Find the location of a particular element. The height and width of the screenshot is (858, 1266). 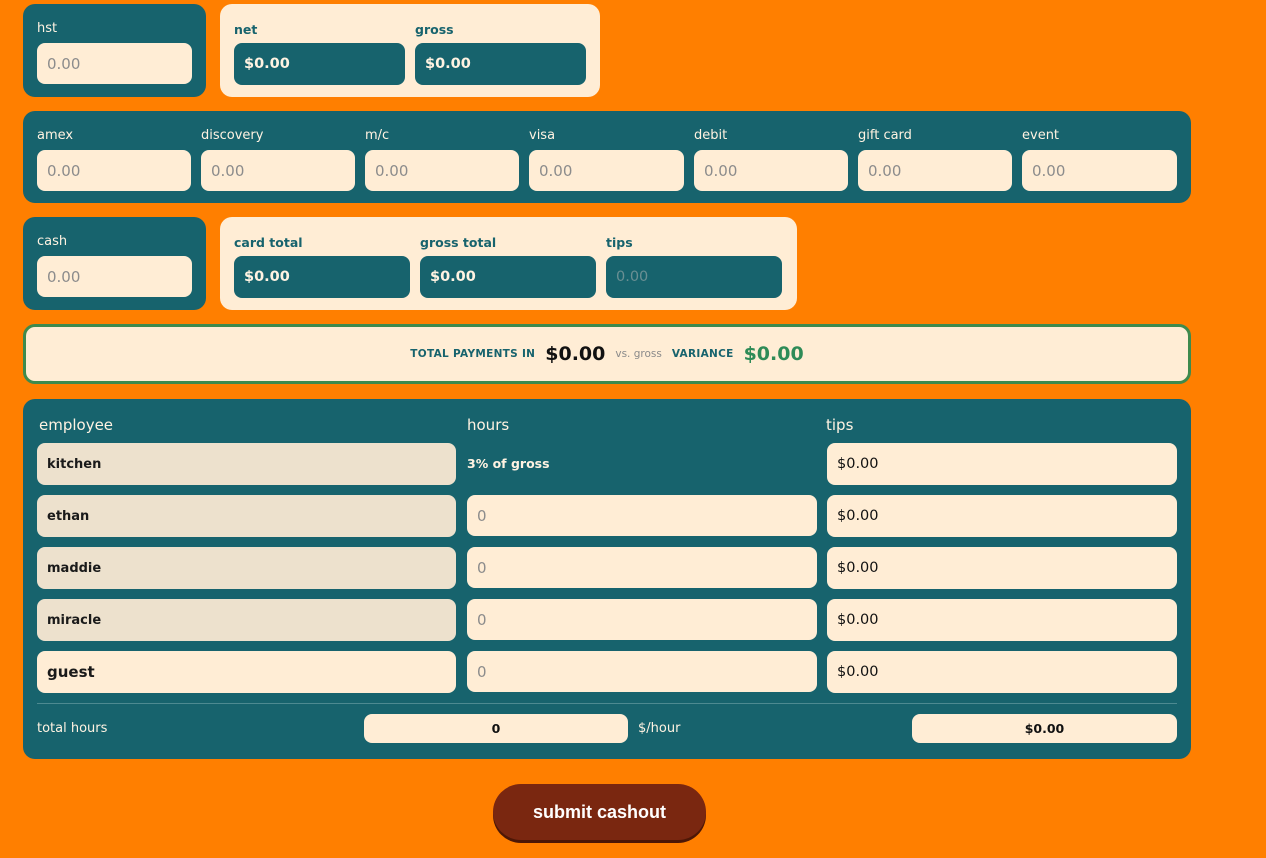

hours-input-guest is located at coordinates (642, 671).